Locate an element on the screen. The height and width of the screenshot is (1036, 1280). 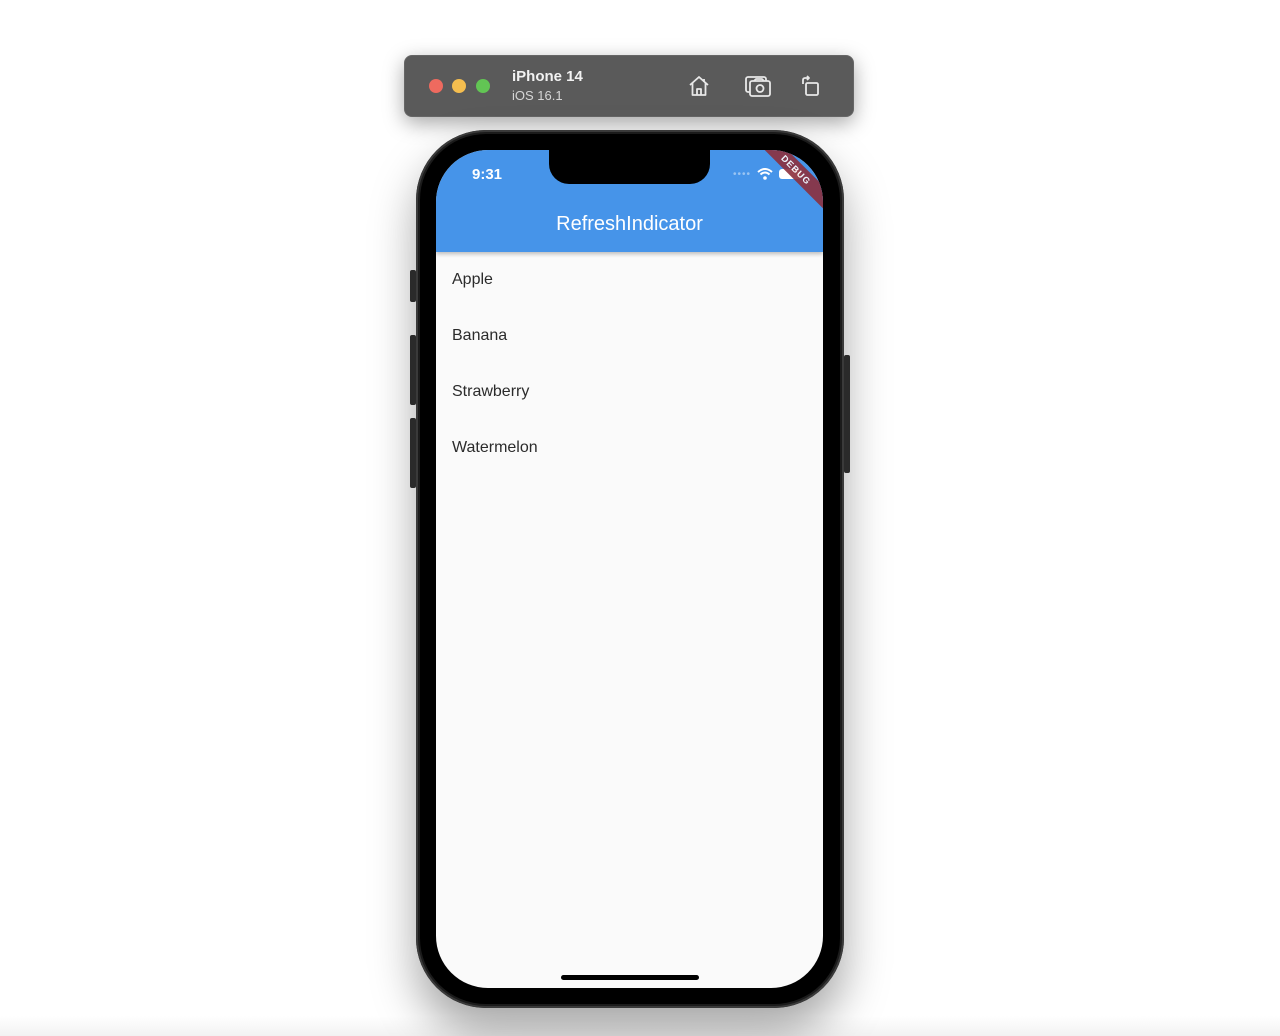
status-time: 9:31 is located at coordinates (487, 174).